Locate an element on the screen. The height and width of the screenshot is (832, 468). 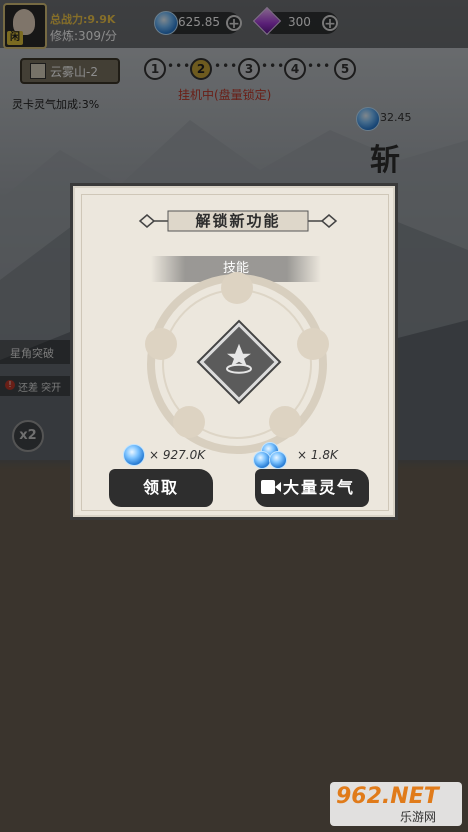
dialog-title: 解锁新功能 is located at coordinates (238, 221).